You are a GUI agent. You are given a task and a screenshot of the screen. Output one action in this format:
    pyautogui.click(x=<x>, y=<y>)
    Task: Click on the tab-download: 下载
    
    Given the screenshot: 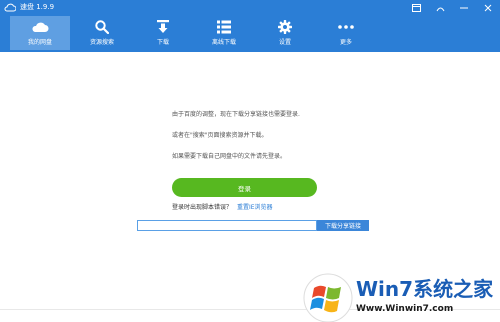 What is the action you would take?
    pyautogui.click(x=163, y=33)
    